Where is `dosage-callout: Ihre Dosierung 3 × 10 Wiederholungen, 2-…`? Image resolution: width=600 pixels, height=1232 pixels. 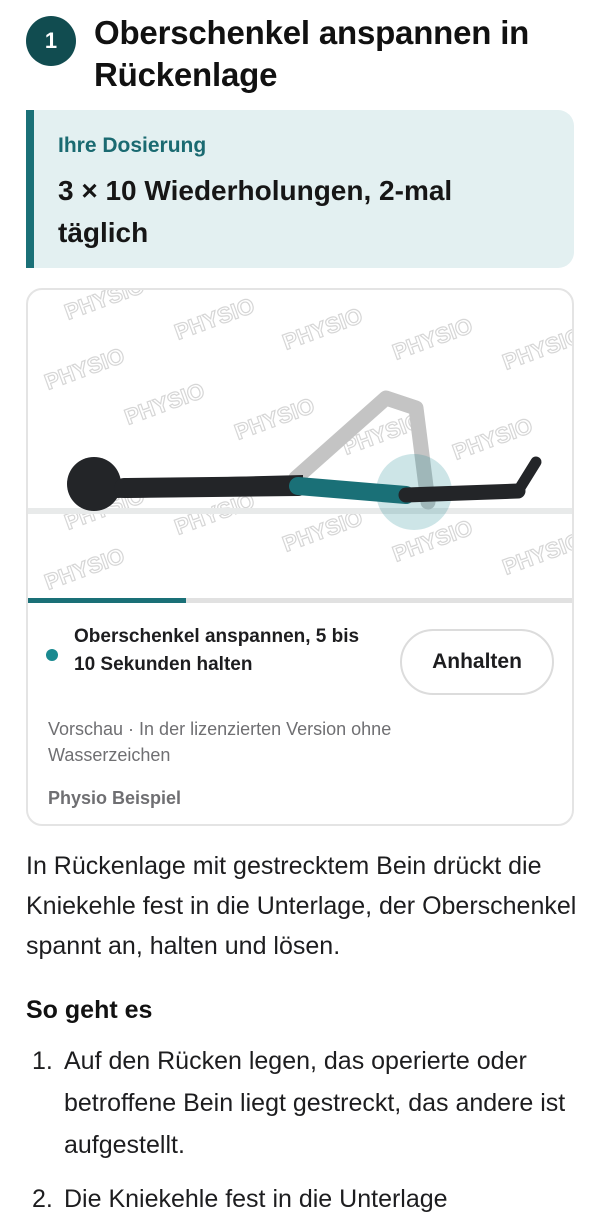 dosage-callout: Ihre Dosierung 3 × 10 Wiederholungen, 2-… is located at coordinates (300, 189).